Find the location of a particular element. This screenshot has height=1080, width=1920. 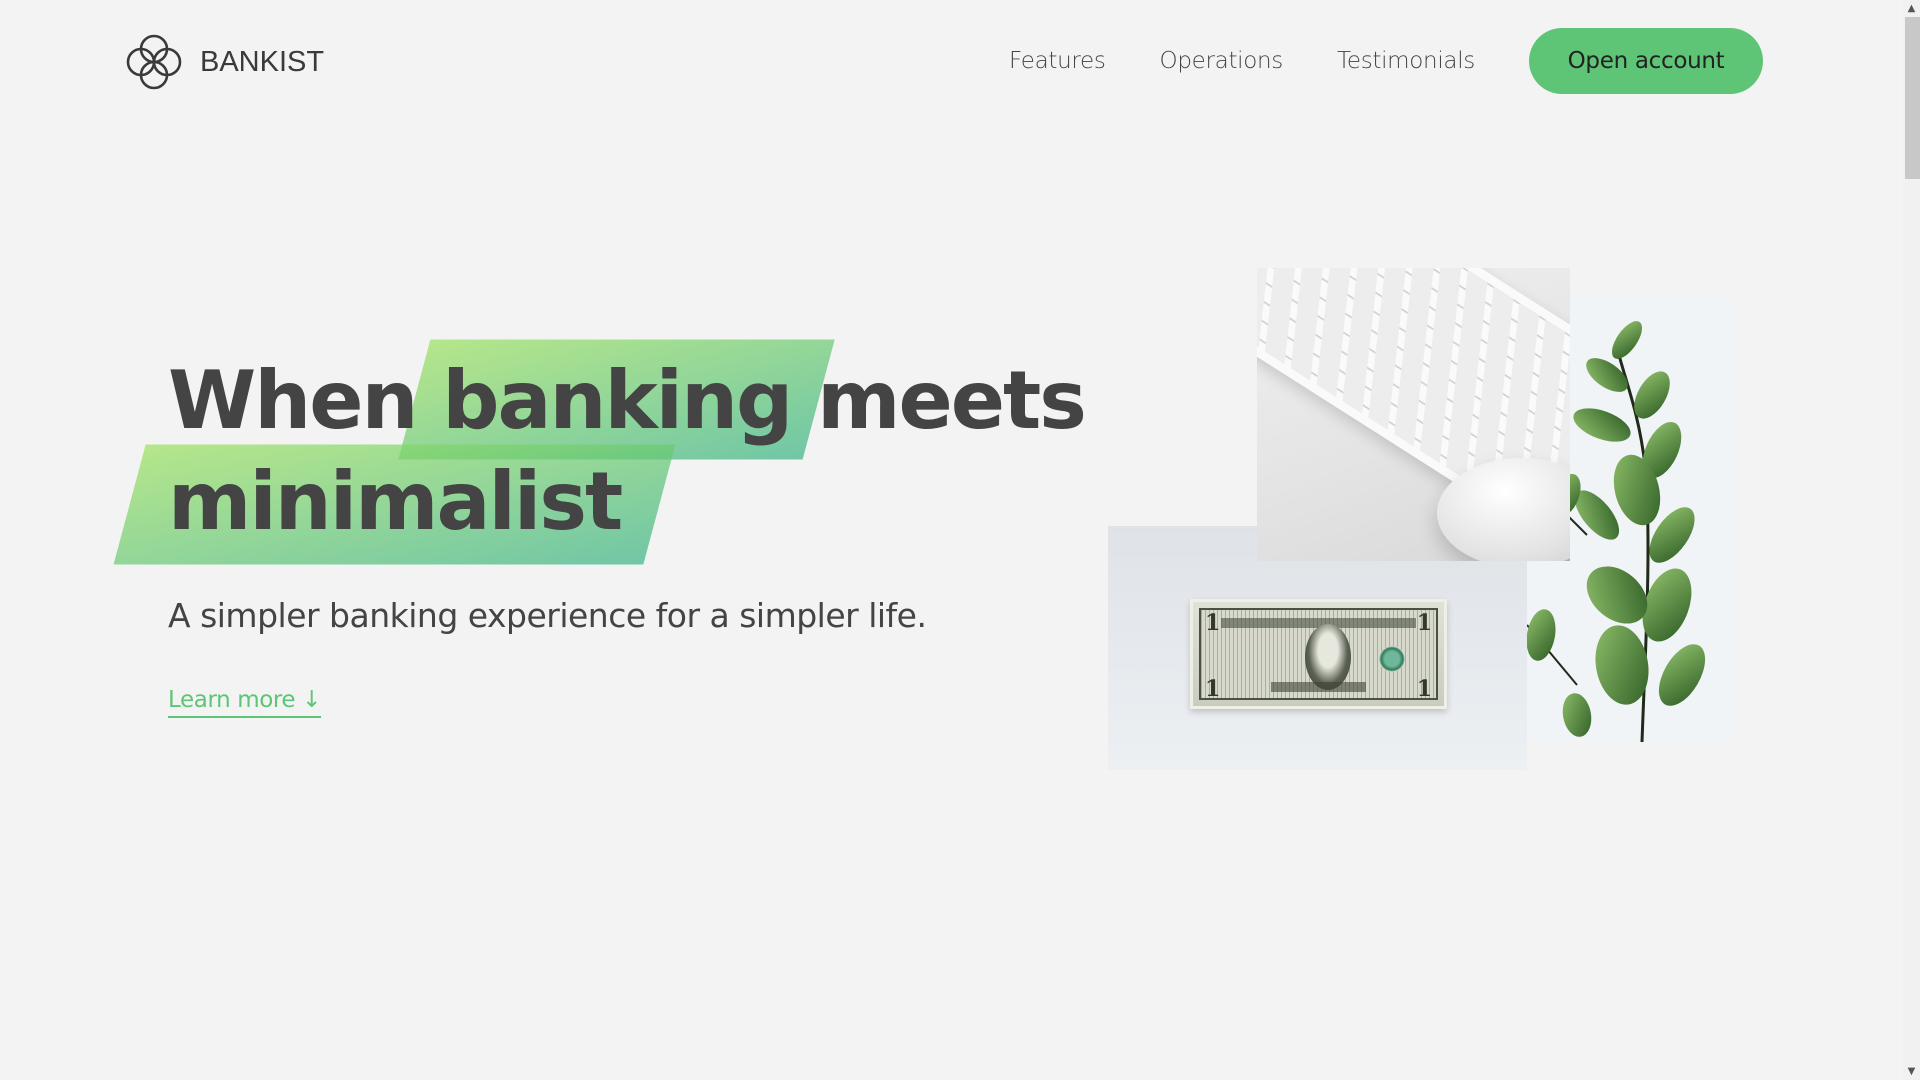

nav-link-testimonials: Testimonials is located at coordinates (1406, 61).